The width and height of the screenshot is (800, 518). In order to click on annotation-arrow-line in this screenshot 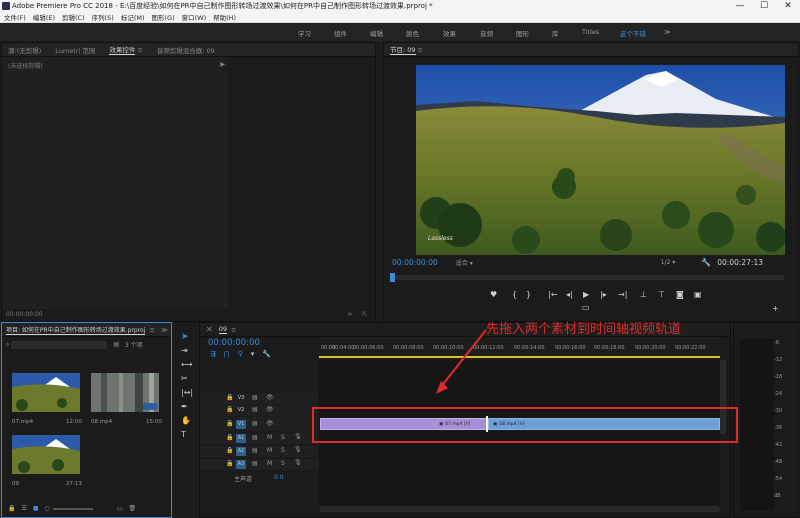, I will do `click(463, 359)`.